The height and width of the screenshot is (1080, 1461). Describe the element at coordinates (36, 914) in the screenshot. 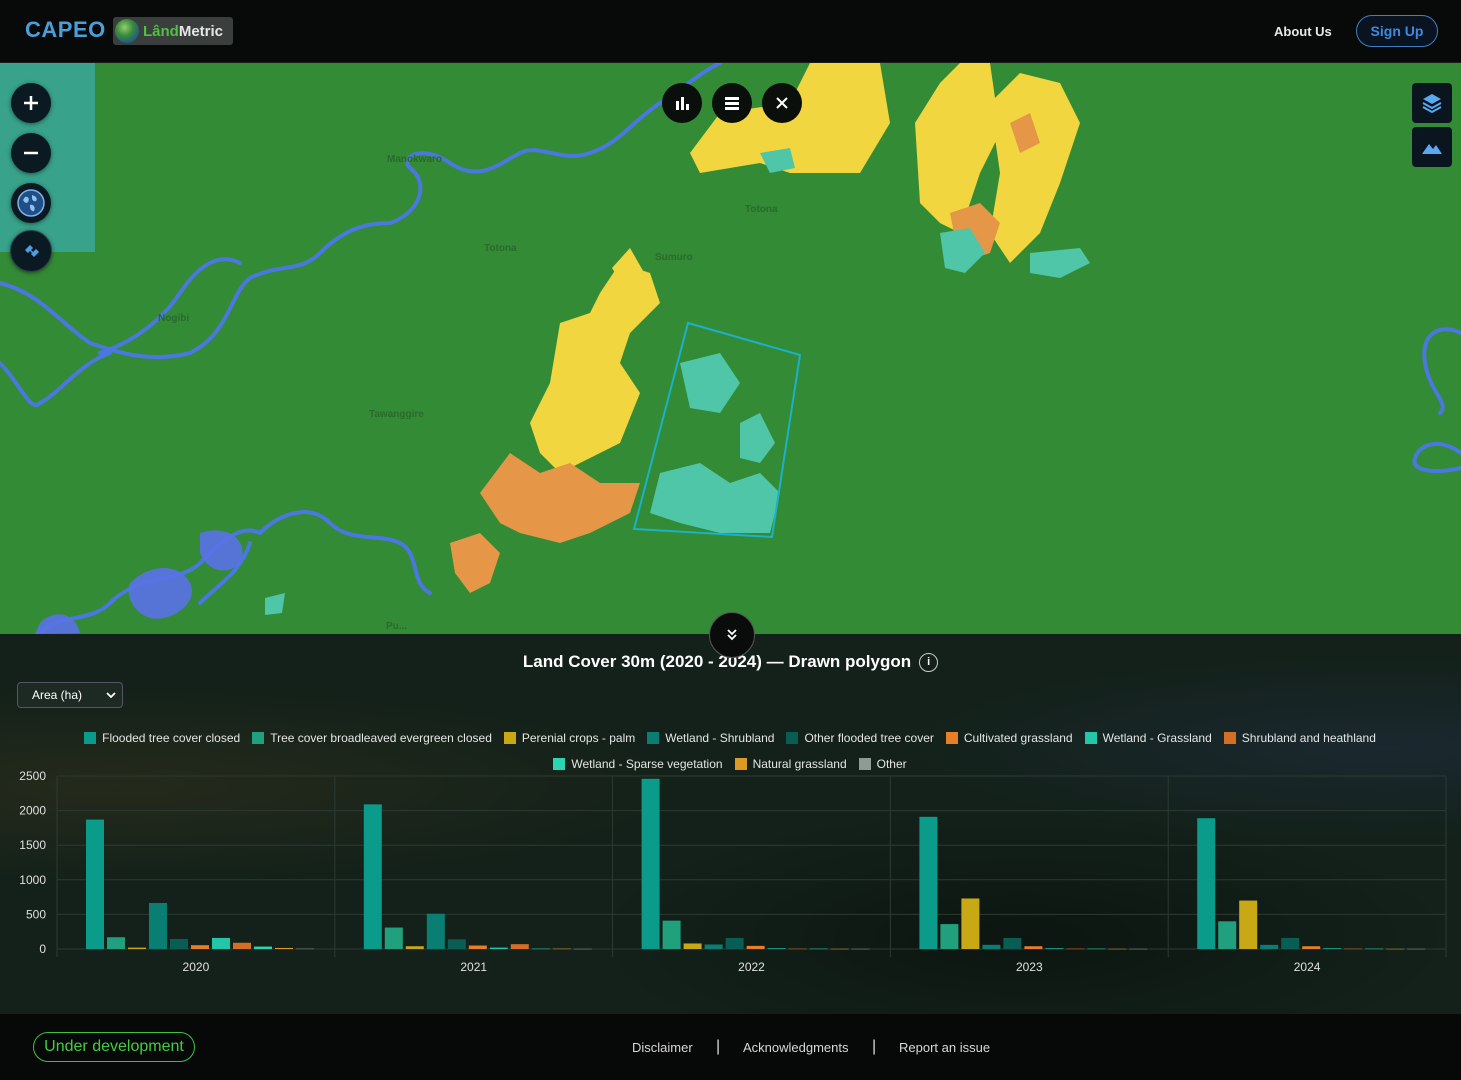

I see `y-tick-label: 500` at that location.